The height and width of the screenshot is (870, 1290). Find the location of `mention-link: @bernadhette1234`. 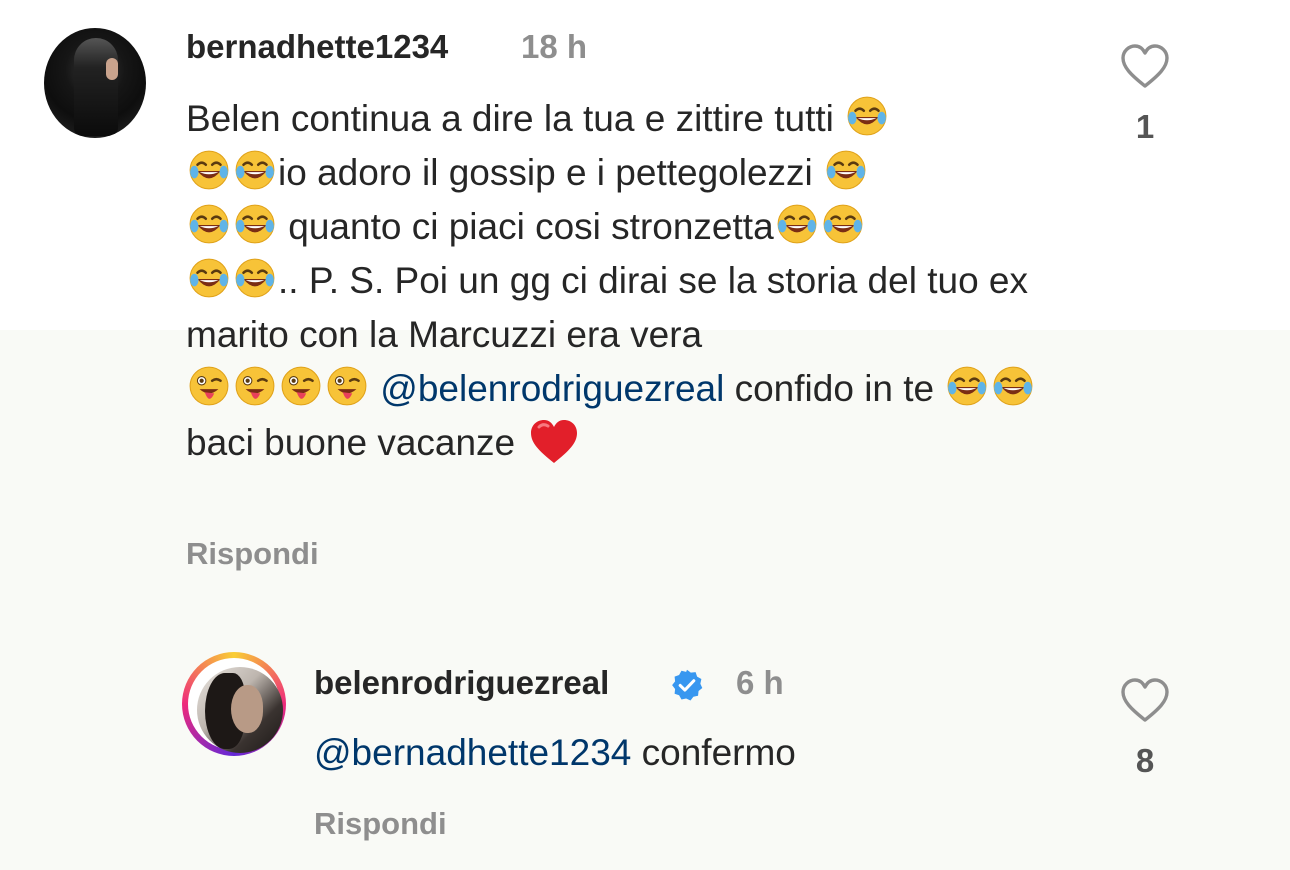

mention-link: @bernadhette1234 is located at coordinates (472, 752).